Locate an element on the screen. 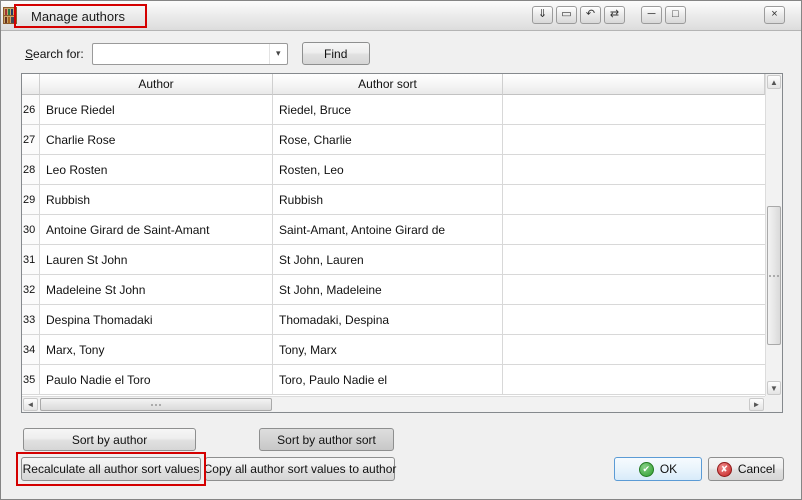  horizontal-scrollbar-thumb is located at coordinates (156, 404).